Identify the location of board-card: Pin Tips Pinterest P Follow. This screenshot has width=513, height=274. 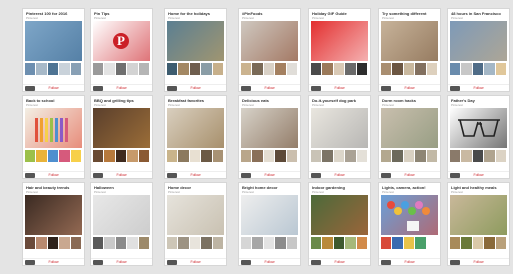
(121, 50).